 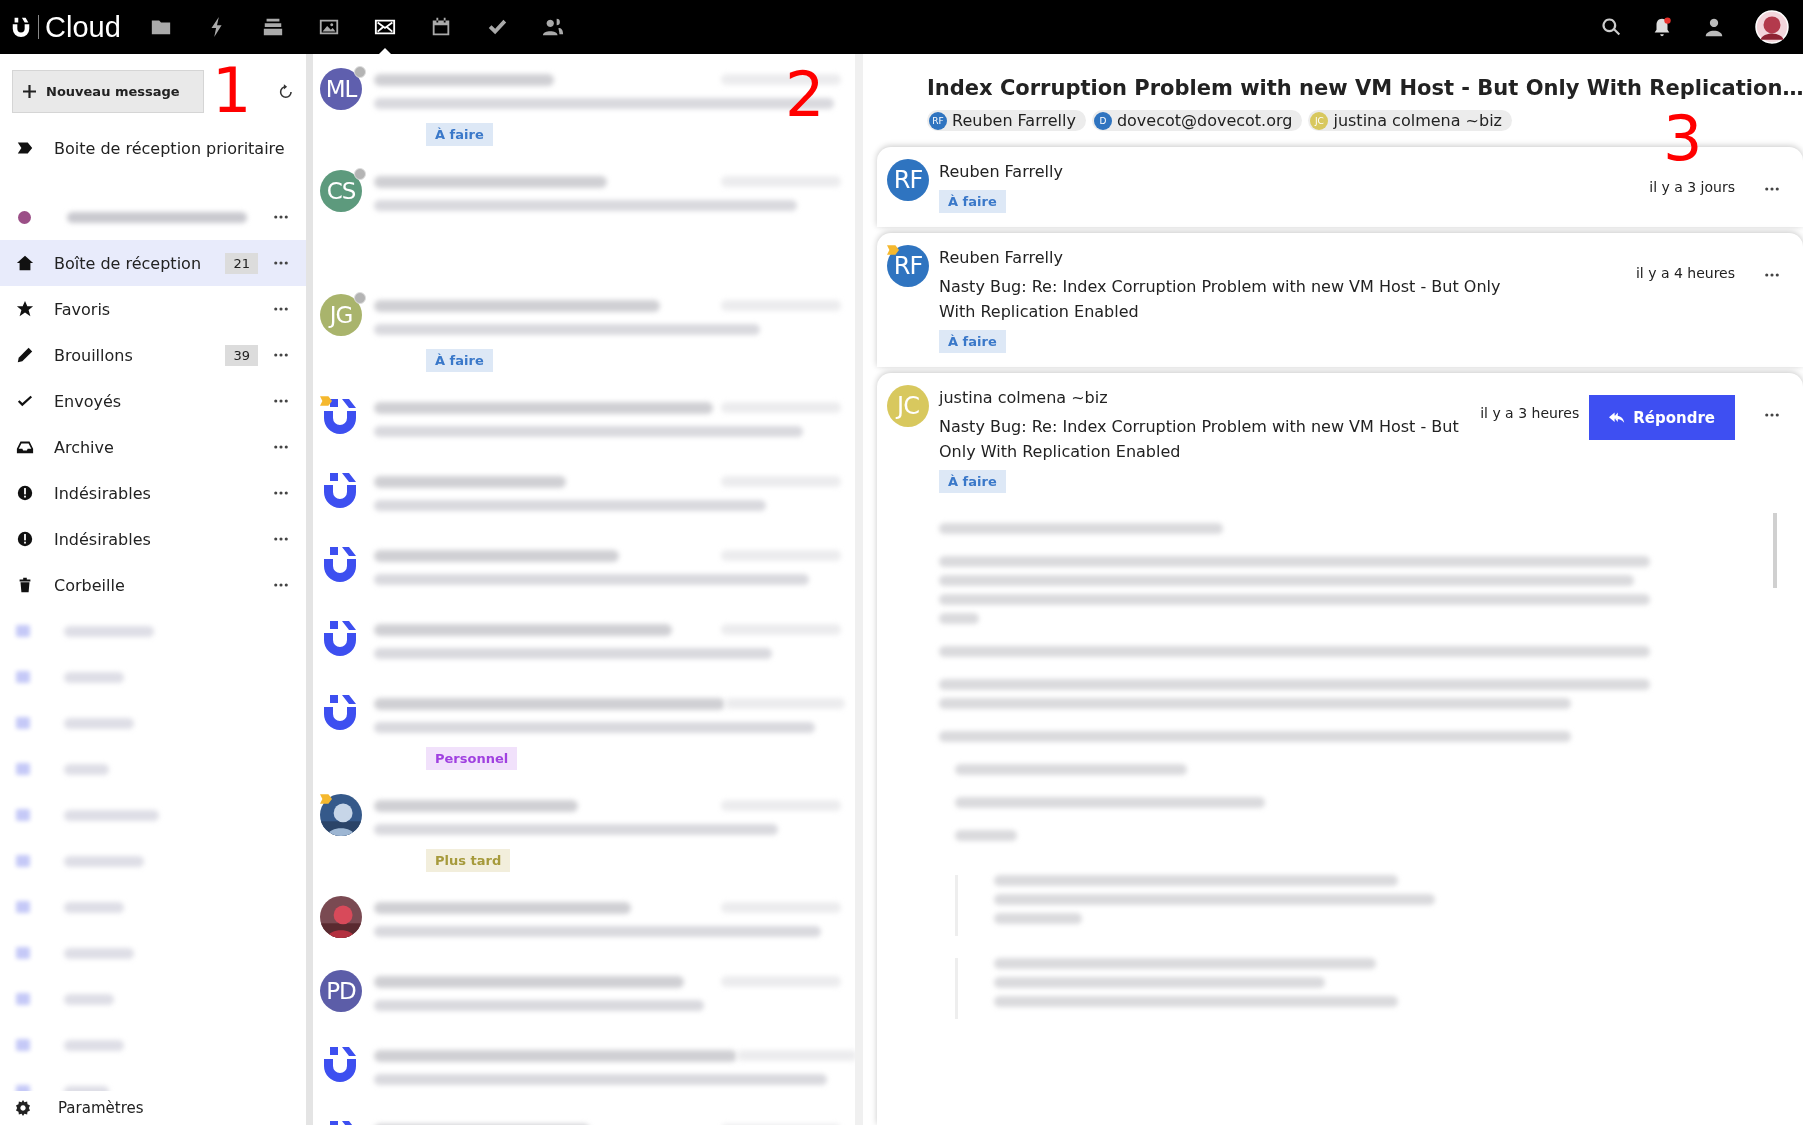 What do you see at coordinates (153, 355) in the screenshot?
I see `folder-item: Brouillons 39` at bounding box center [153, 355].